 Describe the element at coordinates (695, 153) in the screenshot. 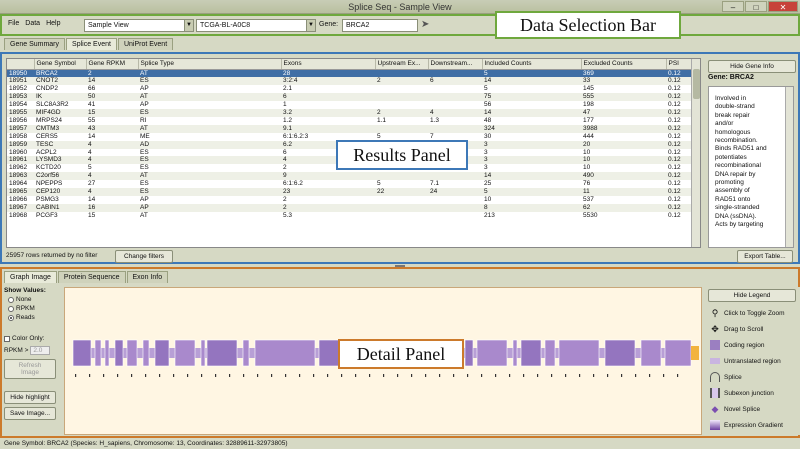

I see `table-scrollbar` at that location.